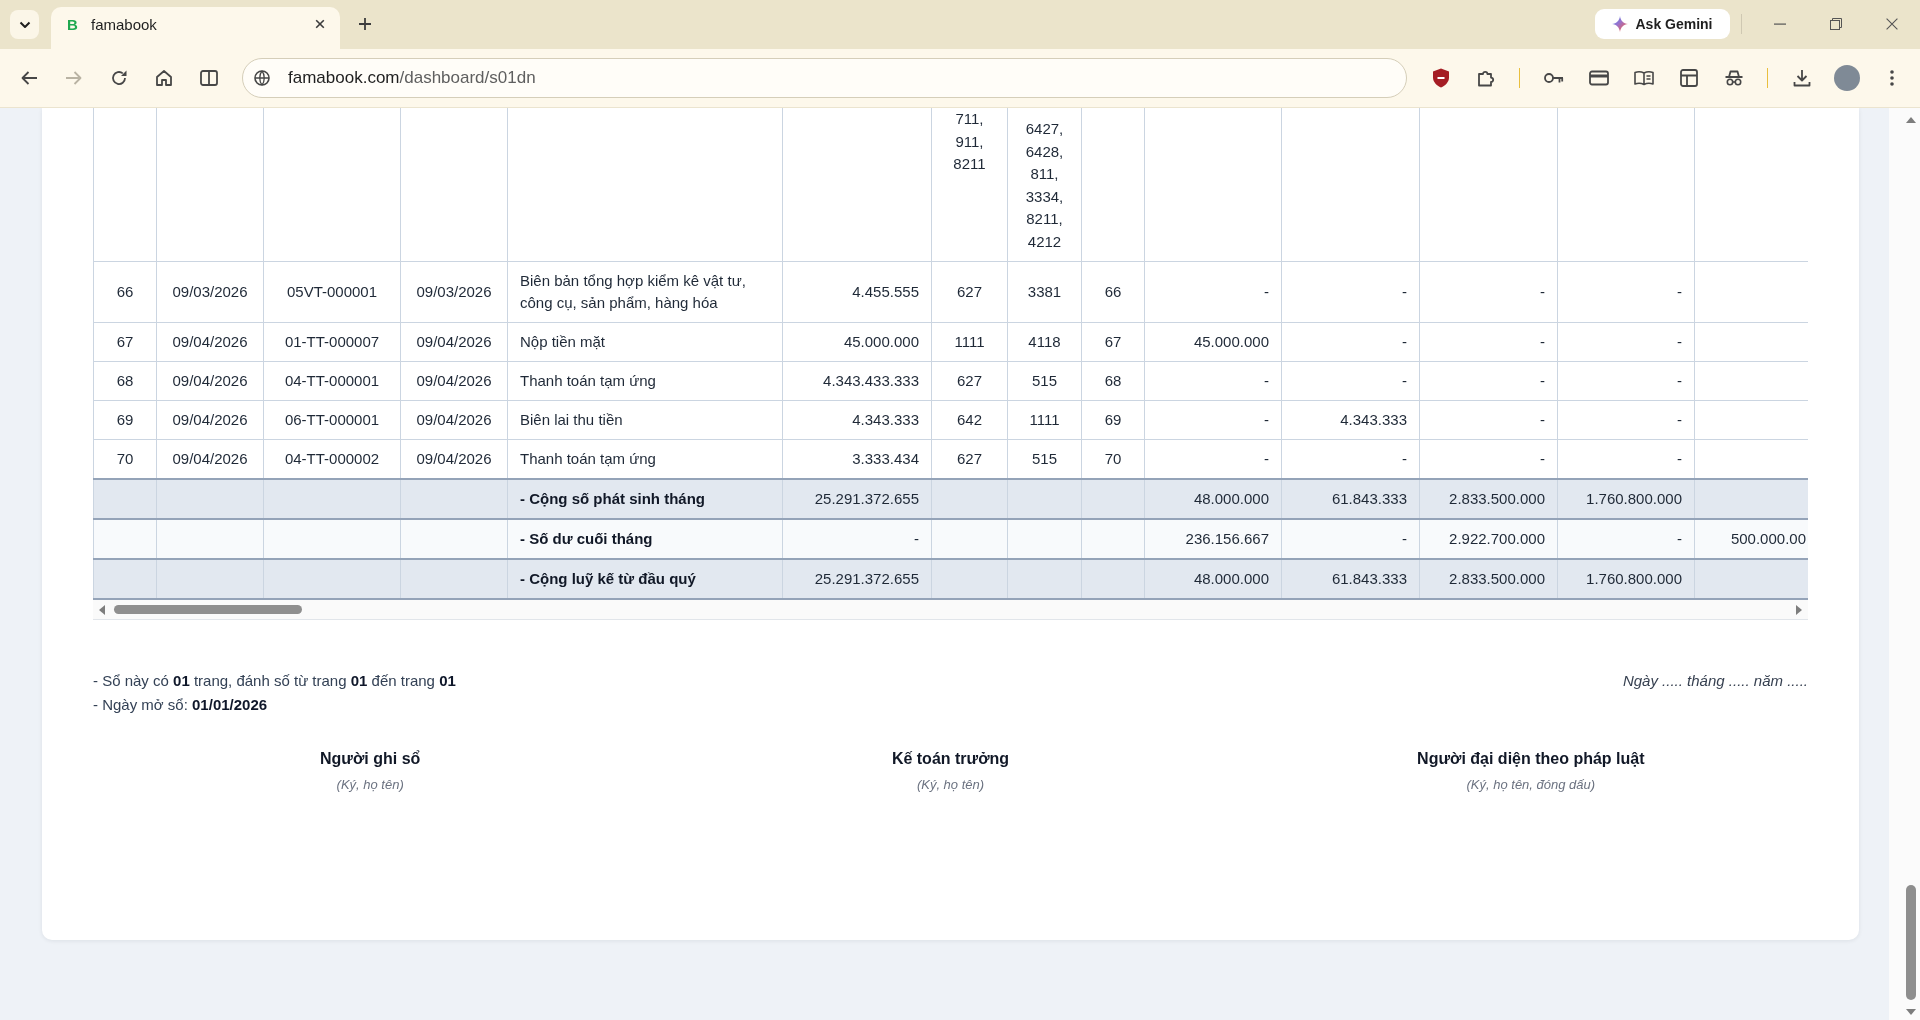 Image resolution: width=1920 pixels, height=1020 pixels. I want to click on note-line: - Sổ này có 01 trang, đánh số từ trang 01 đến trang 01, so click(274, 681).